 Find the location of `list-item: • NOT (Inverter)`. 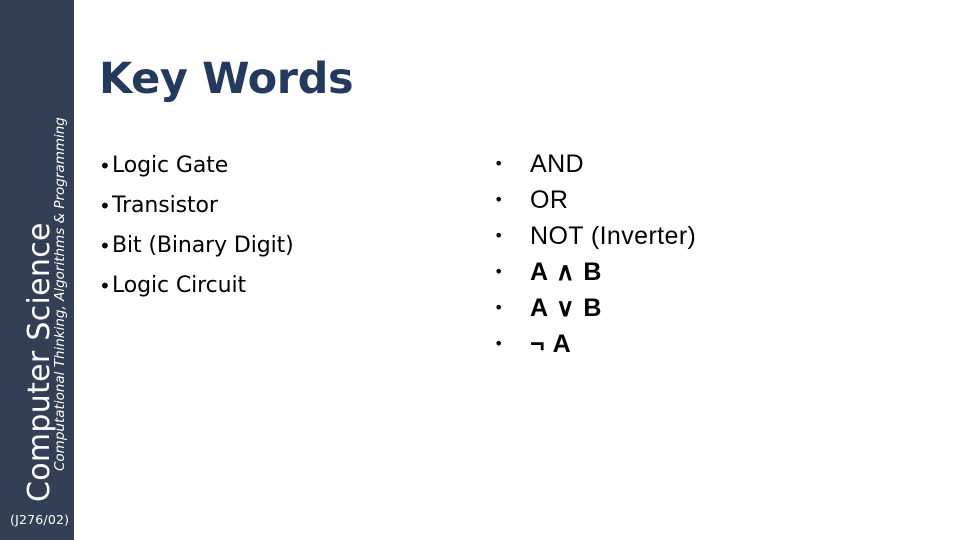

list-item: • NOT (Inverter) is located at coordinates (694, 236).